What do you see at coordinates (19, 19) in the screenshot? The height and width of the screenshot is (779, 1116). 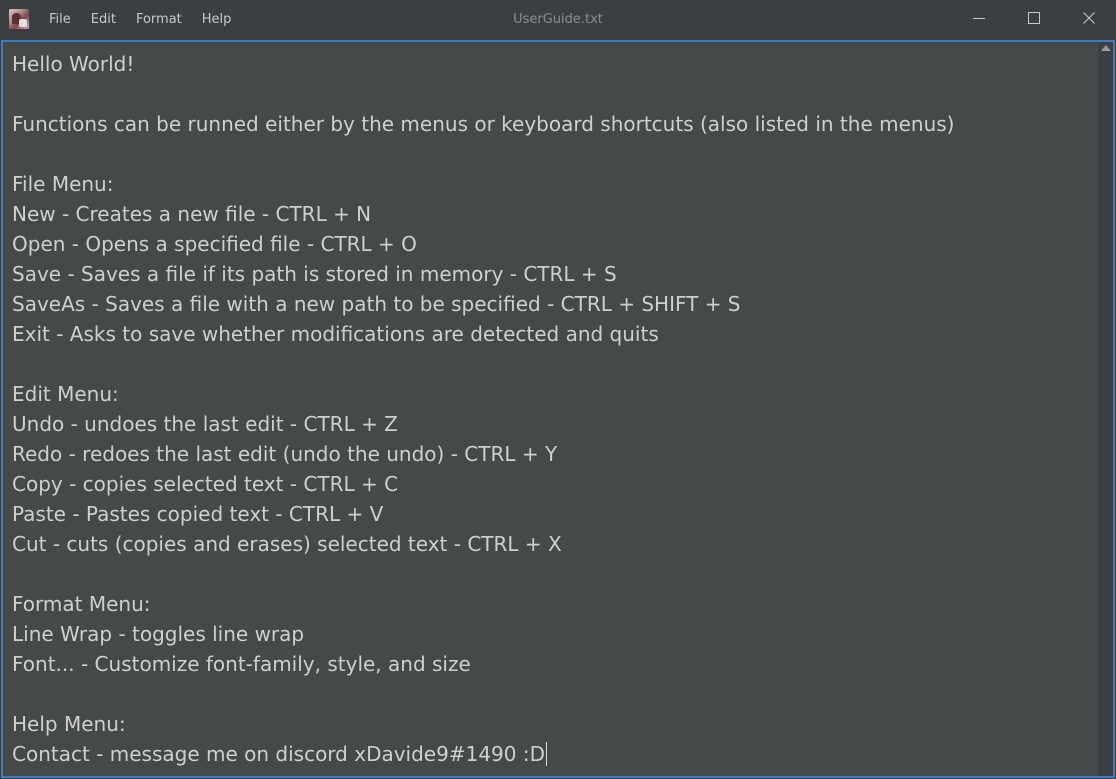 I see `app-icon` at bounding box center [19, 19].